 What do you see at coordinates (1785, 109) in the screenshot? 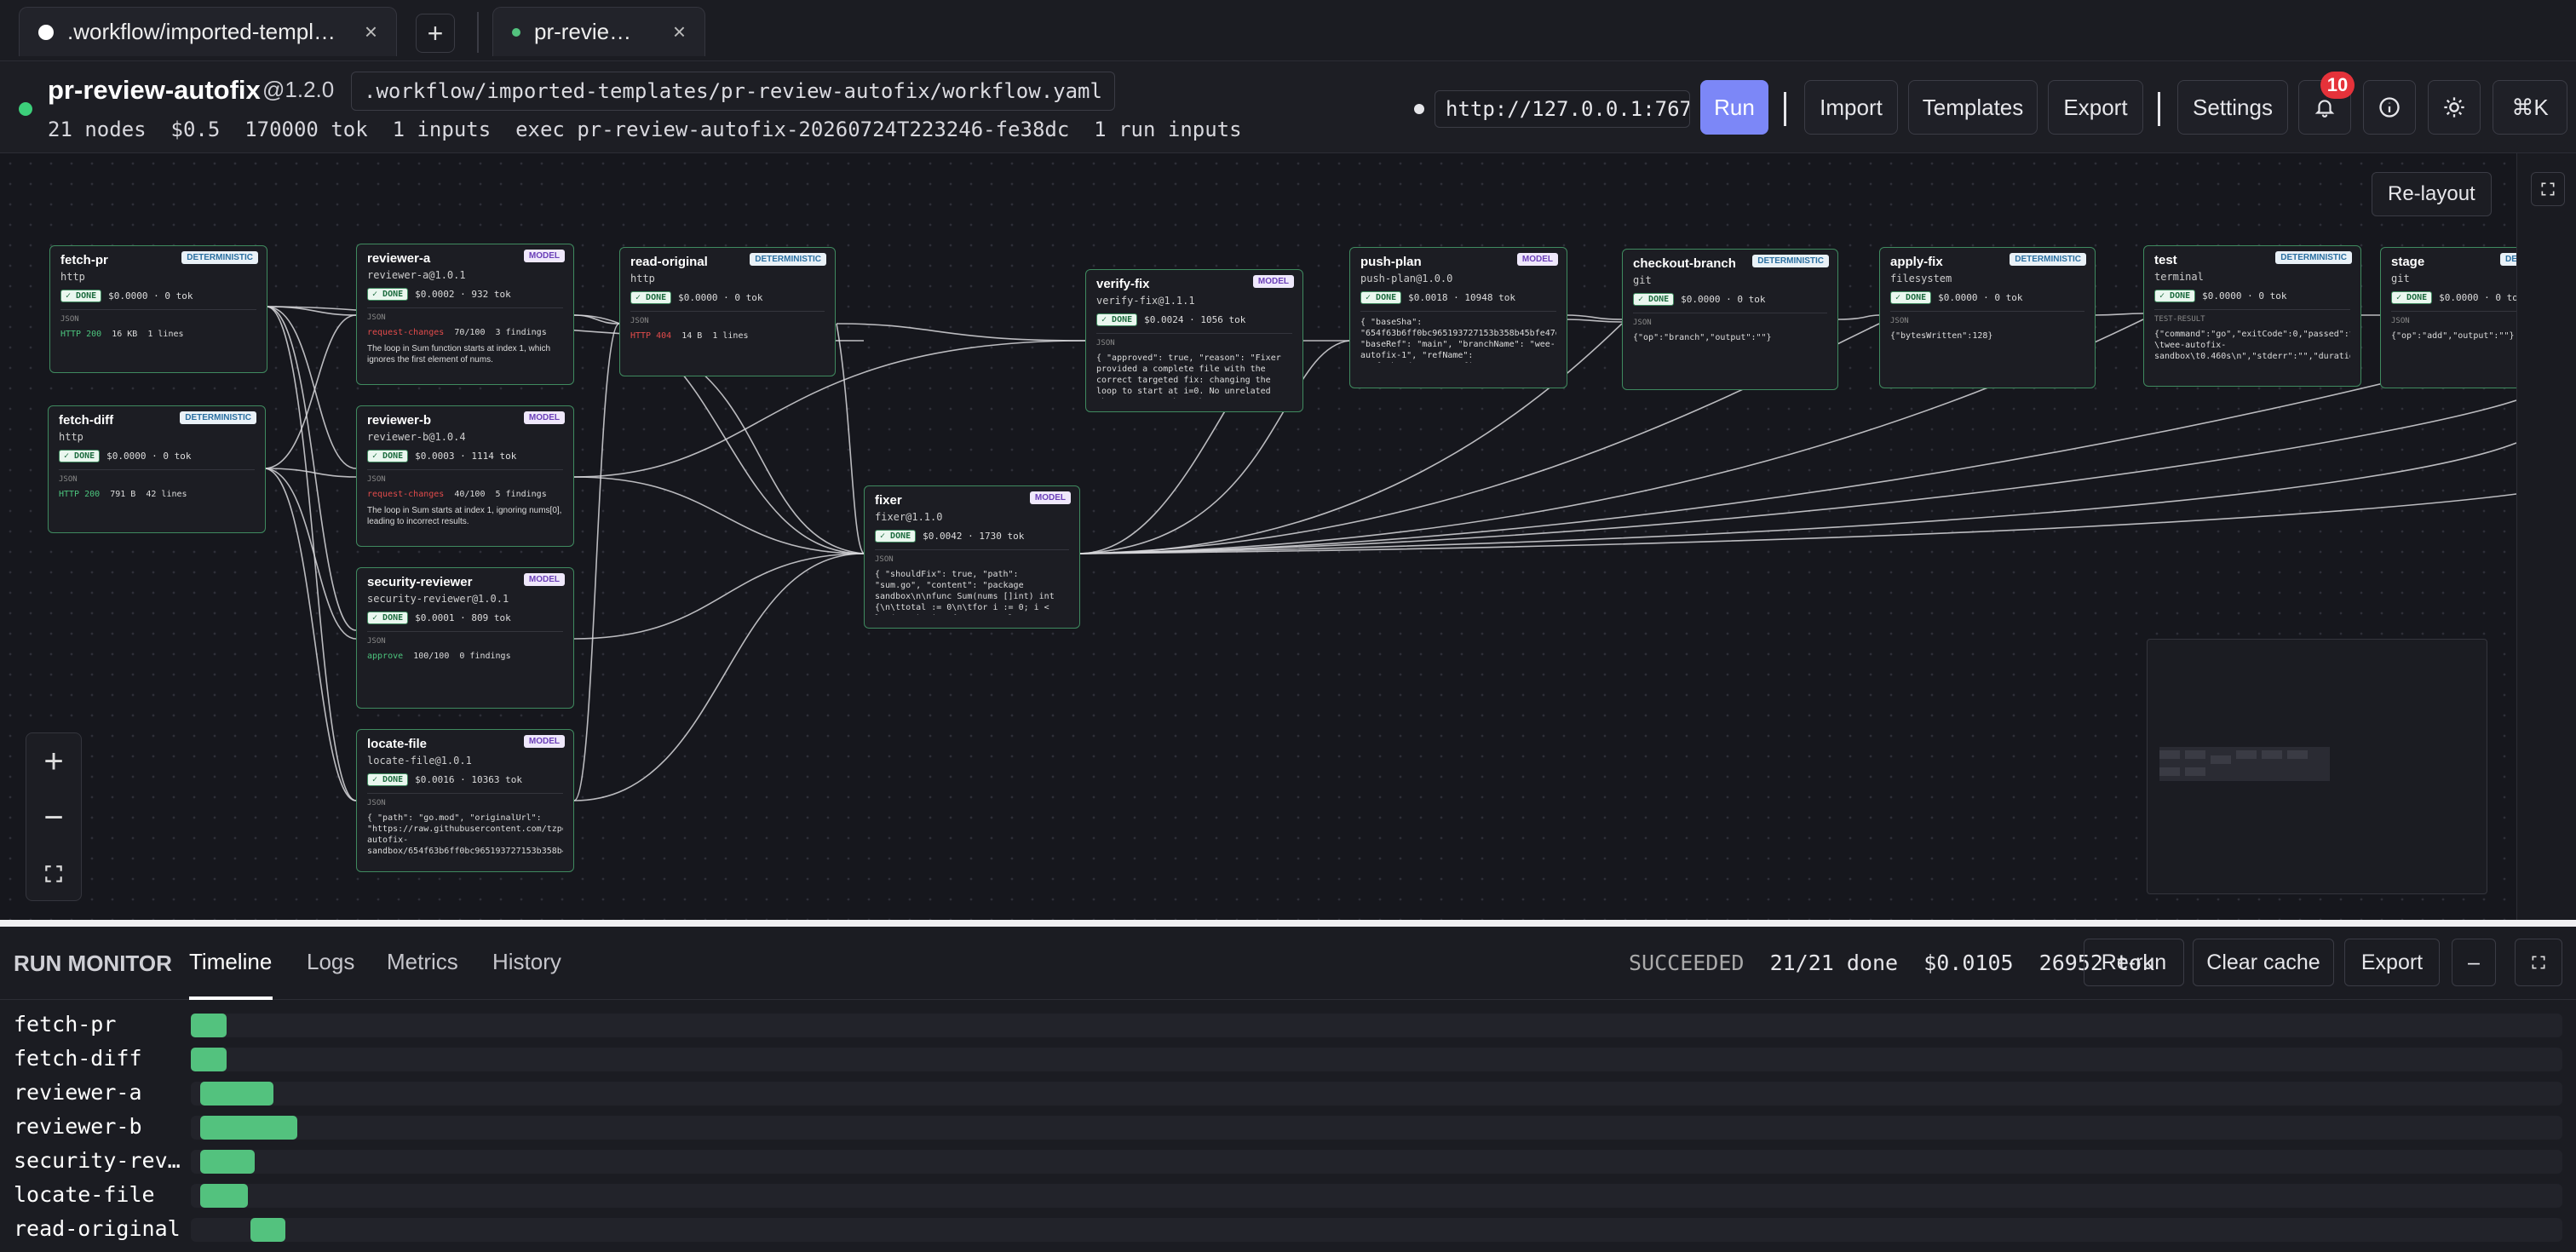
I see `header-separator` at bounding box center [1785, 109].